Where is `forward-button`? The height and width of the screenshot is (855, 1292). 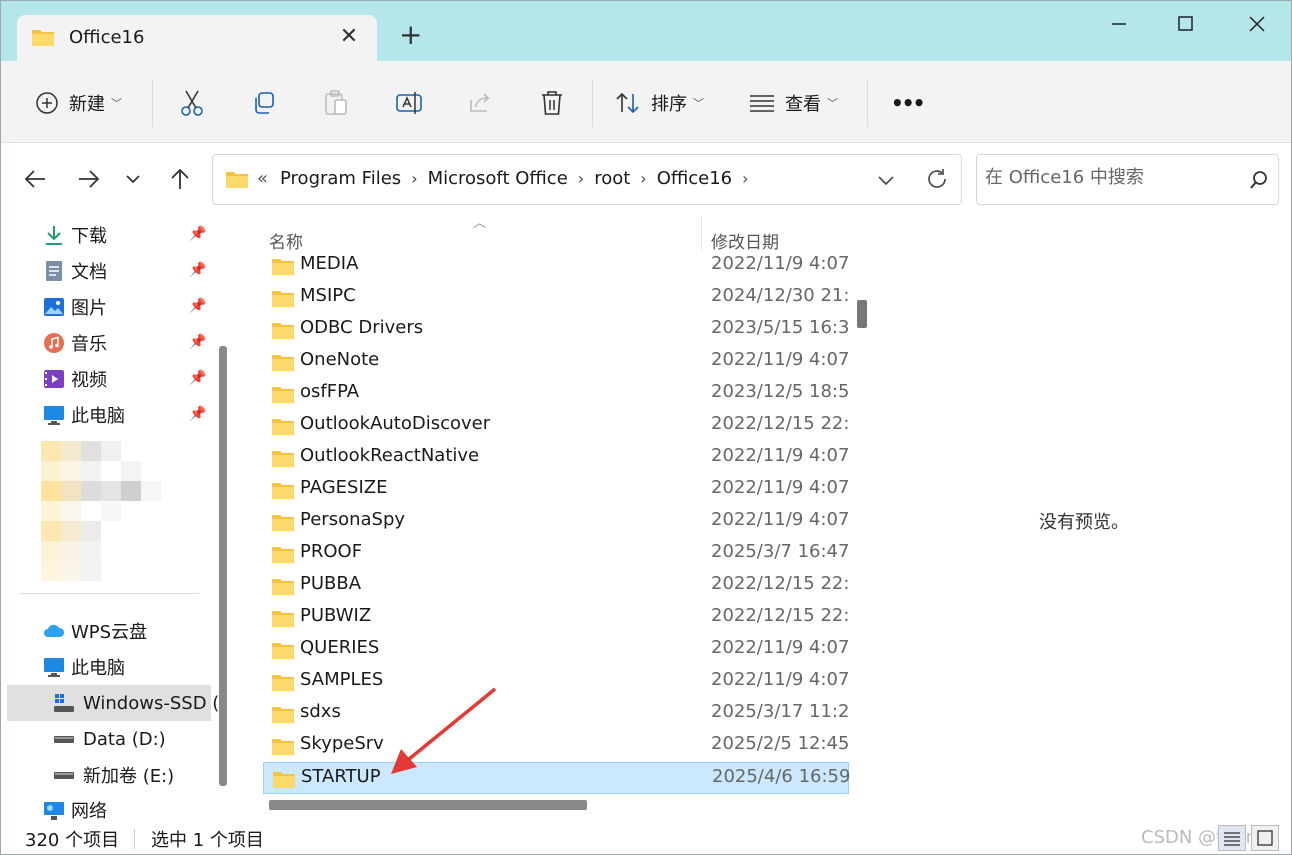
forward-button is located at coordinates (89, 179).